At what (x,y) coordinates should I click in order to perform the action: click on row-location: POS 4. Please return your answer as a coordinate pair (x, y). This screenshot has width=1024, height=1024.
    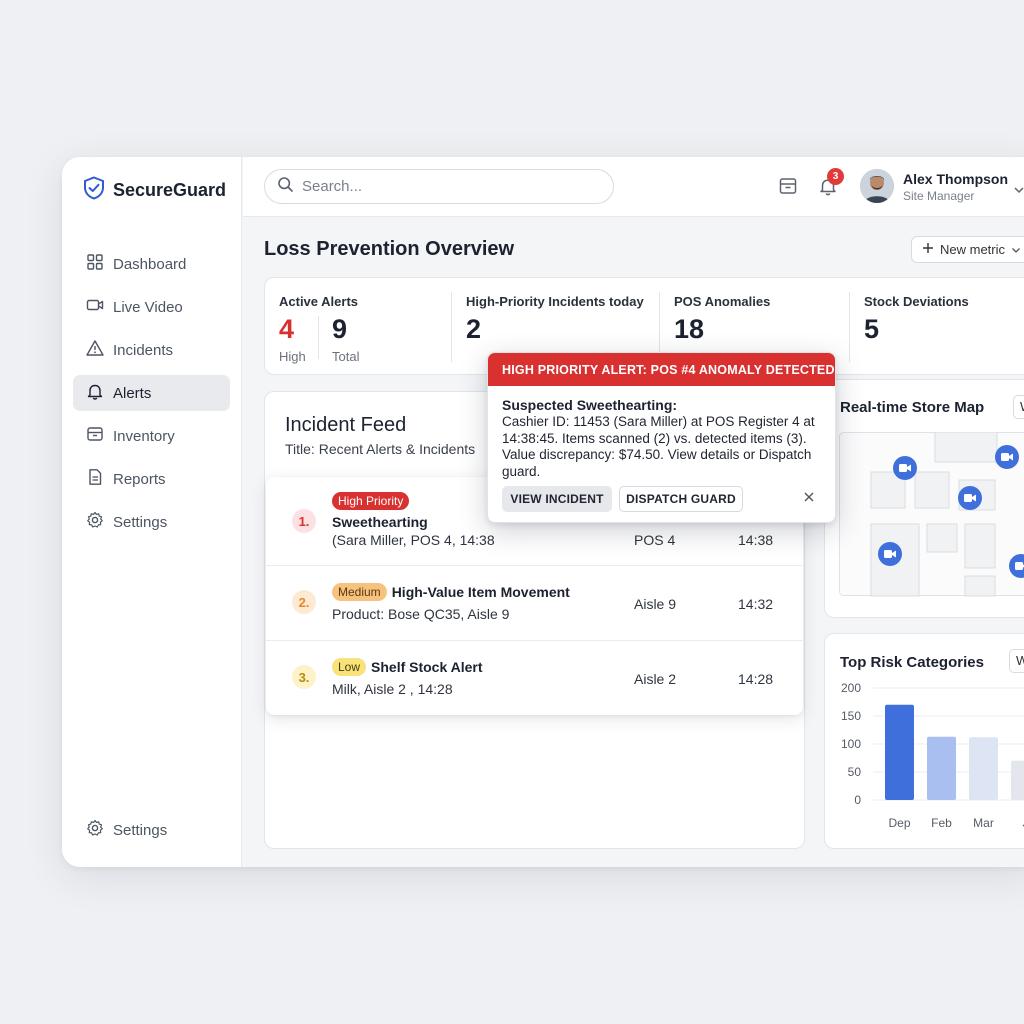
    Looking at the image, I should click on (655, 540).